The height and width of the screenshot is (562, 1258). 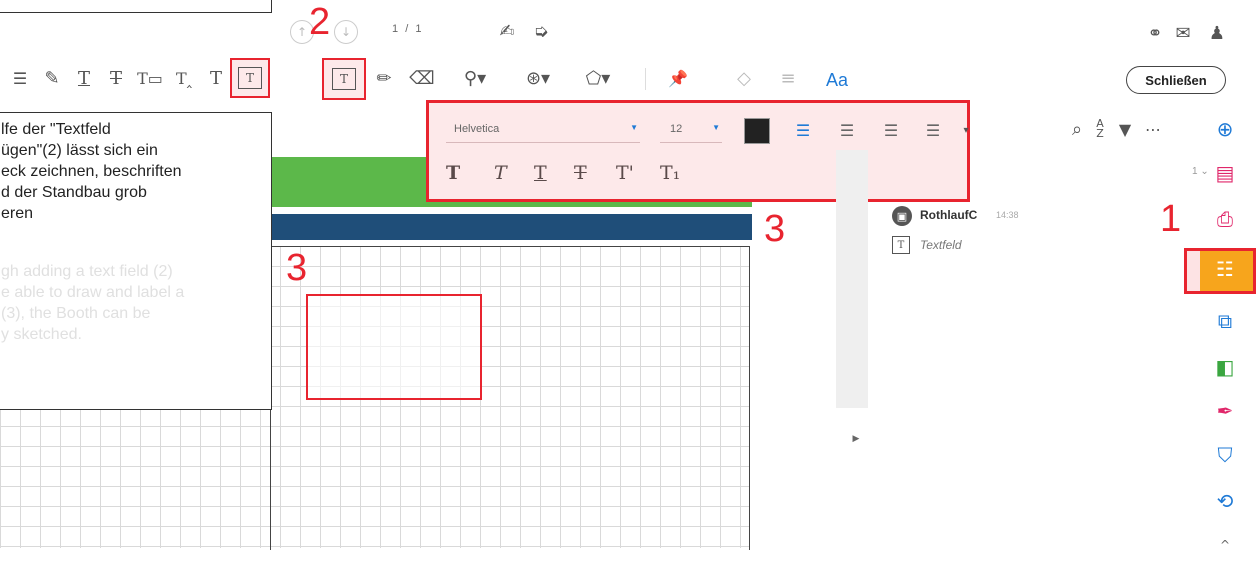 What do you see at coordinates (20, 78) in the screenshot?
I see `note-icon: ☰` at bounding box center [20, 78].